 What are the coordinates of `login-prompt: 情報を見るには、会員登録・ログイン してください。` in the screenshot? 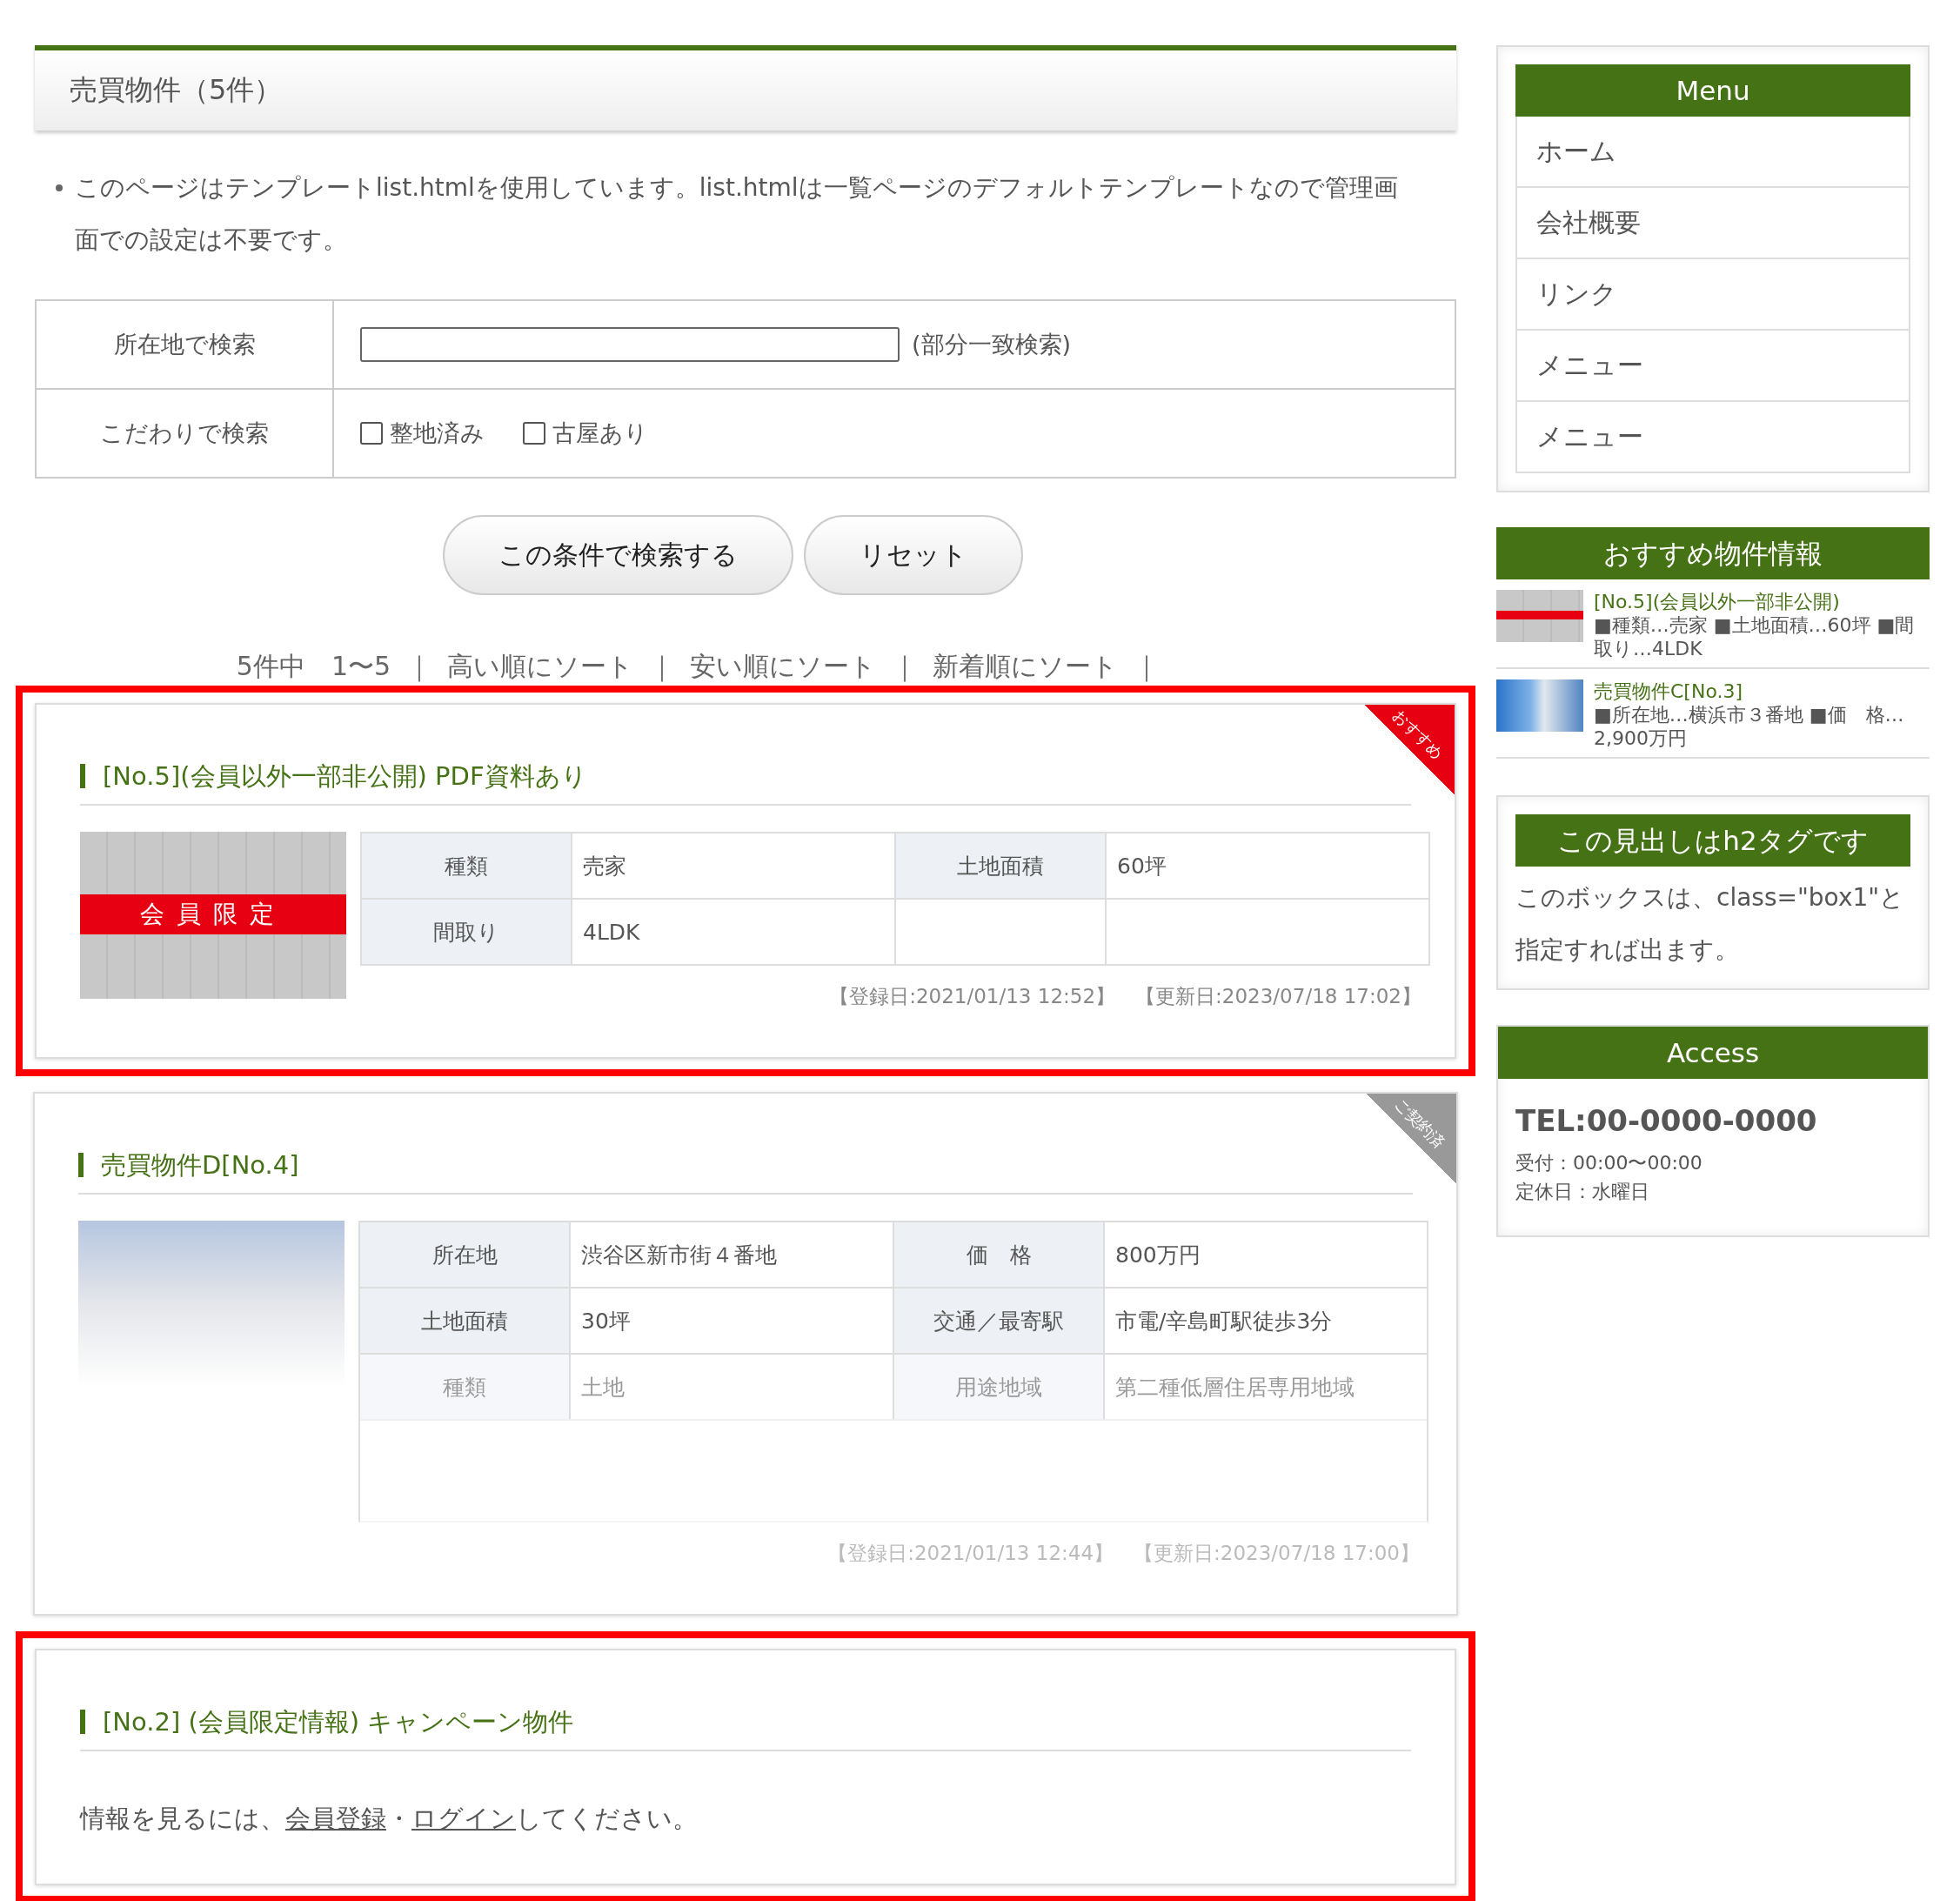 It's located at (390, 1819).